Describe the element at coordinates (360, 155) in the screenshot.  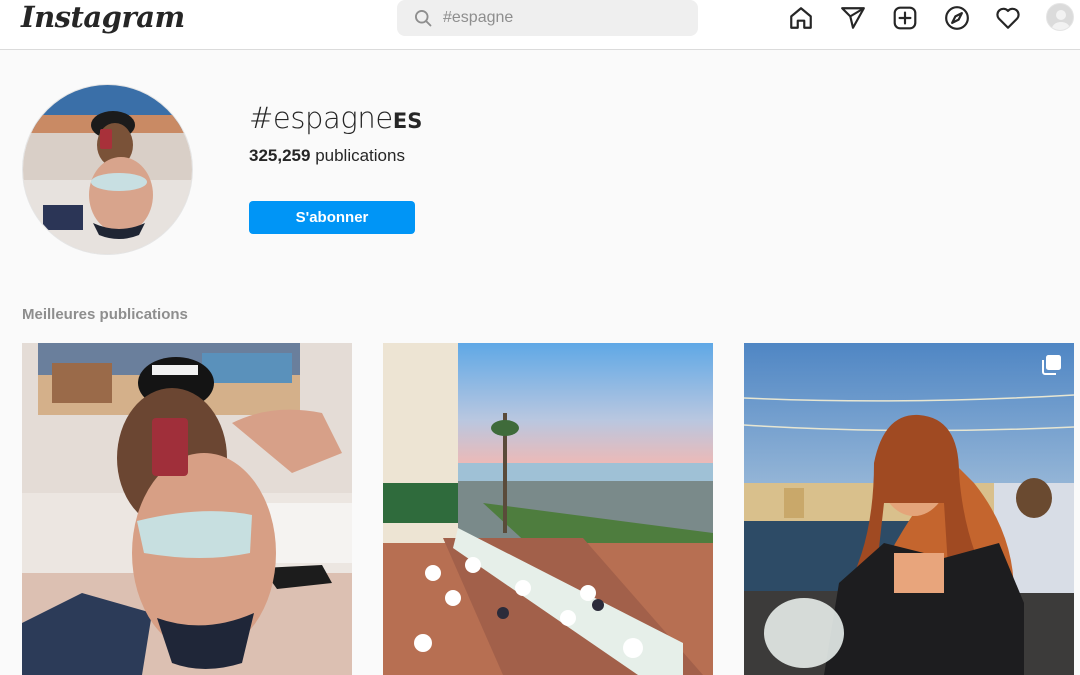
I see `posts-count-label: publications` at that location.